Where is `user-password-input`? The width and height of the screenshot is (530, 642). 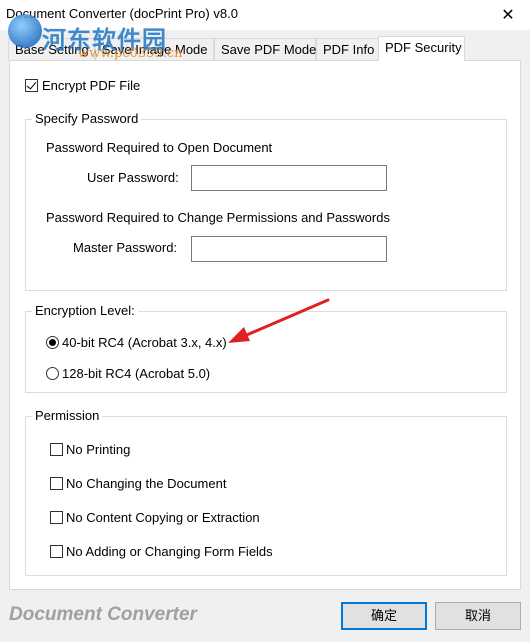
user-password-input is located at coordinates (289, 178).